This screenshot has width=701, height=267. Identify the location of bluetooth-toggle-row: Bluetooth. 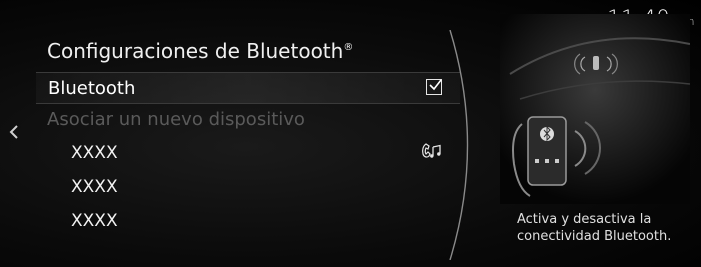
(248, 88).